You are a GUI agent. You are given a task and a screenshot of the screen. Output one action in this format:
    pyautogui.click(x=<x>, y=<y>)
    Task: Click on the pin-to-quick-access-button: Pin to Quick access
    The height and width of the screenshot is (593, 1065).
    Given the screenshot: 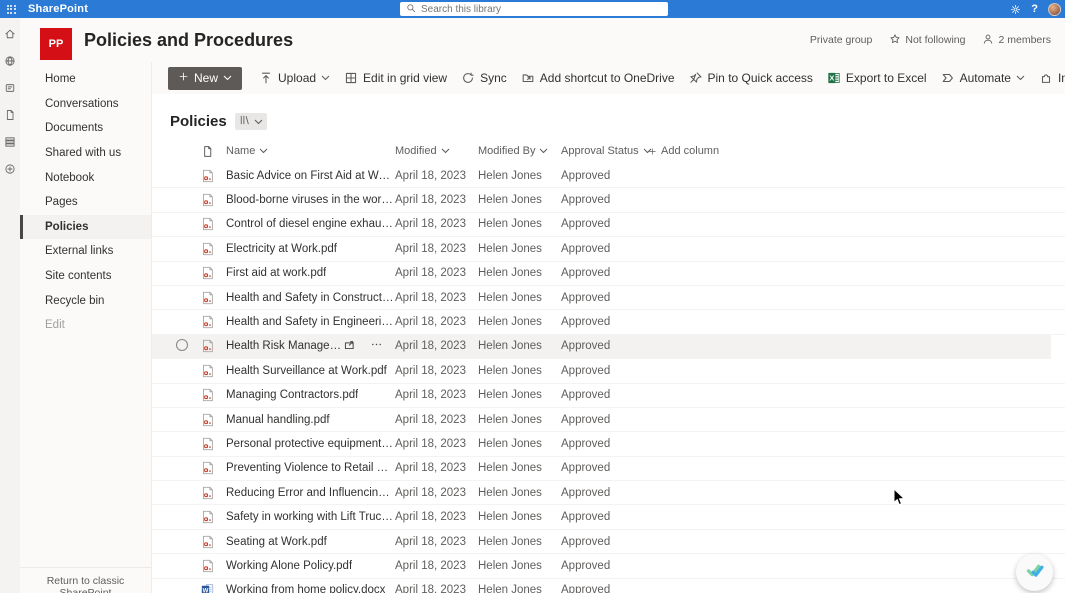 What is the action you would take?
    pyautogui.click(x=751, y=78)
    